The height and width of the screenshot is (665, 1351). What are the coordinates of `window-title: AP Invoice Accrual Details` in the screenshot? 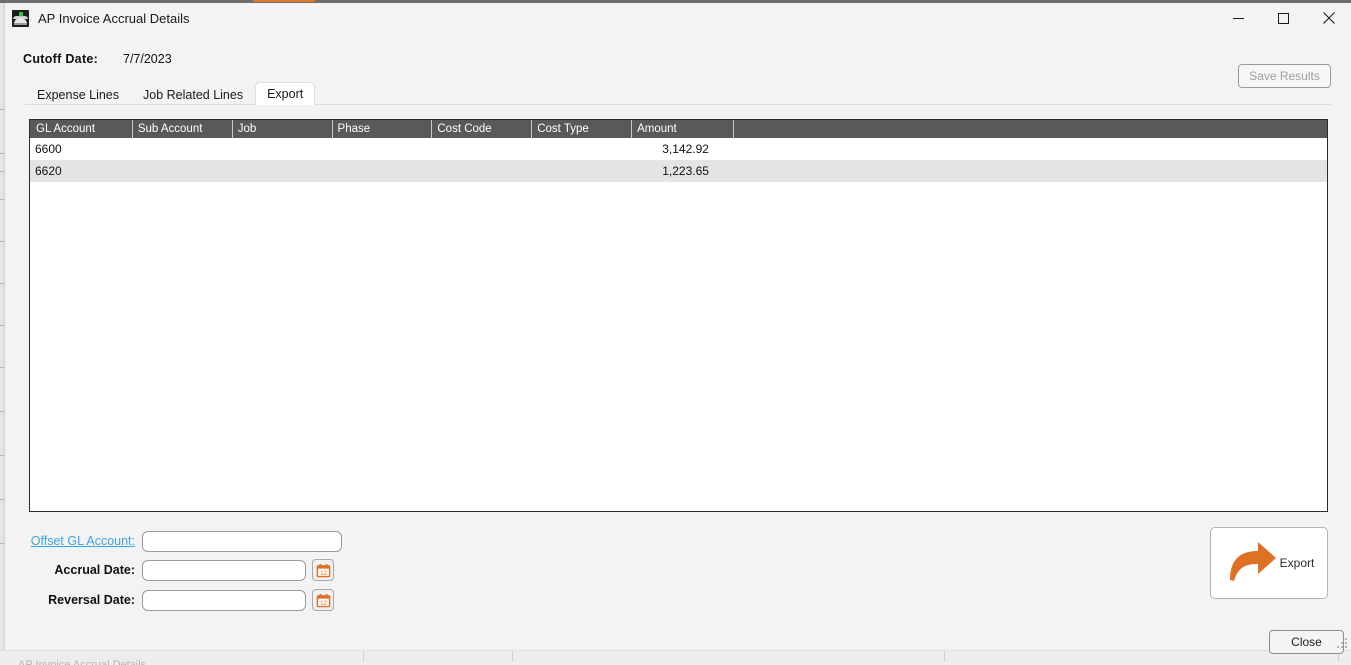 It's located at (114, 18).